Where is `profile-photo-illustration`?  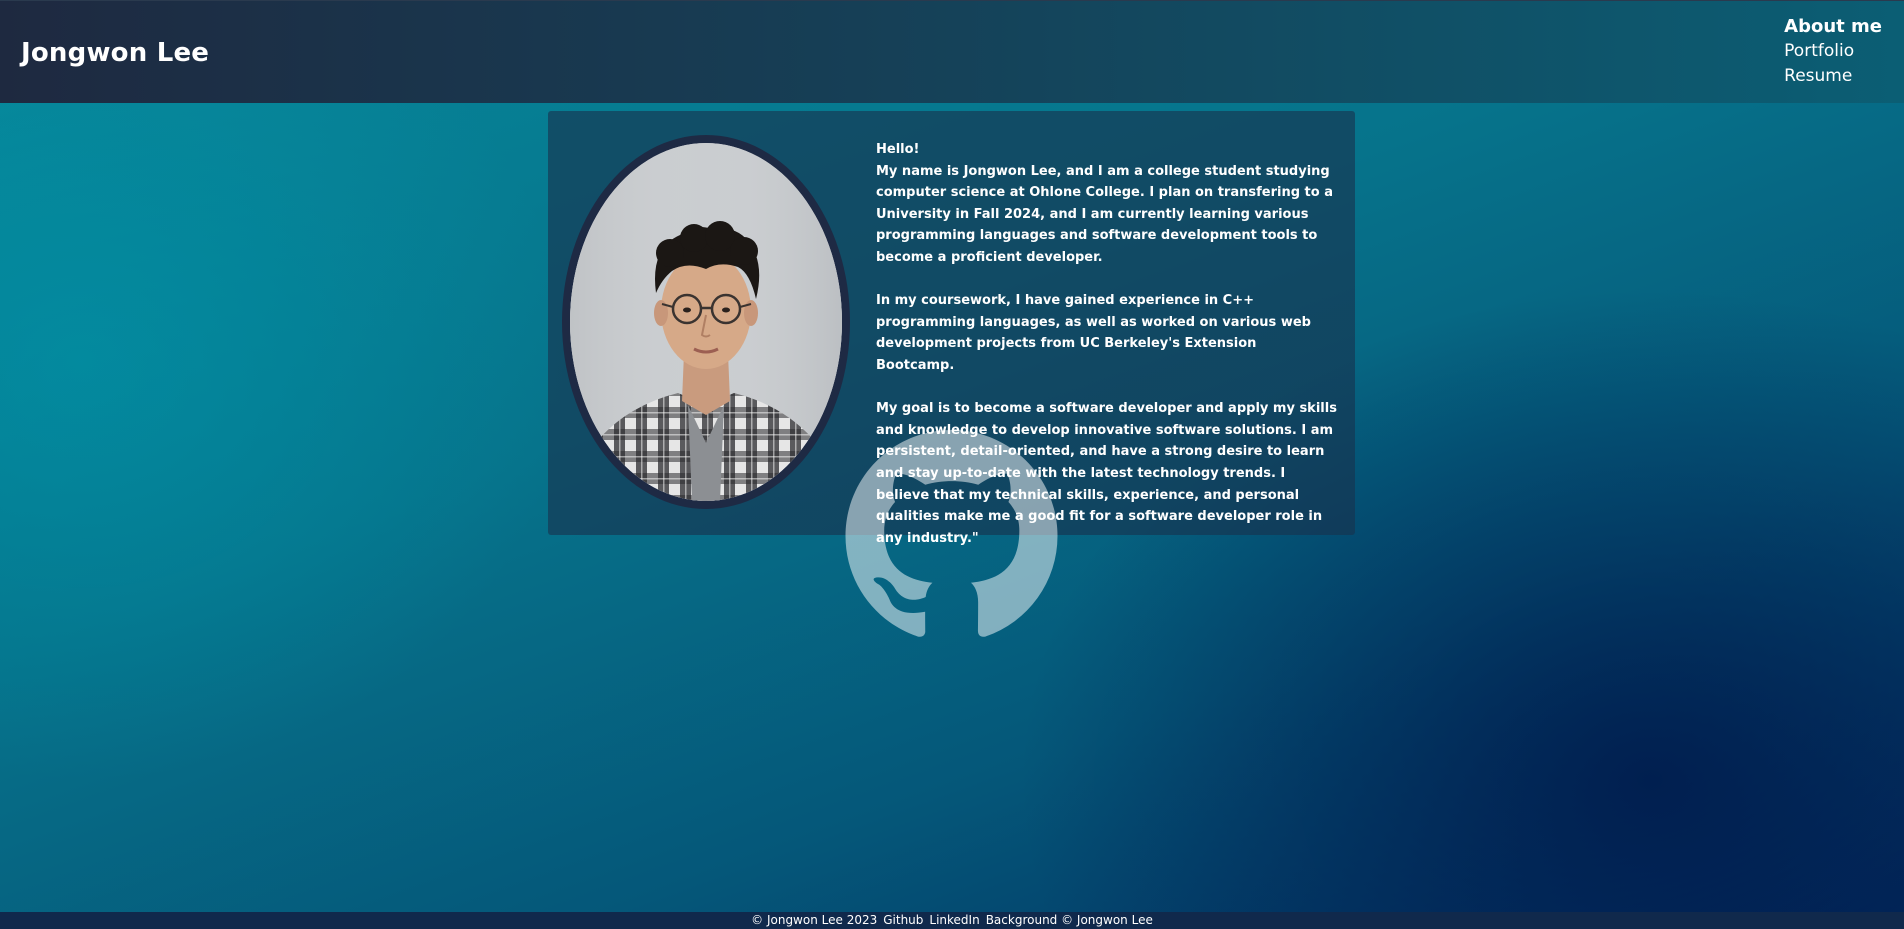 profile-photo-illustration is located at coordinates (706, 322).